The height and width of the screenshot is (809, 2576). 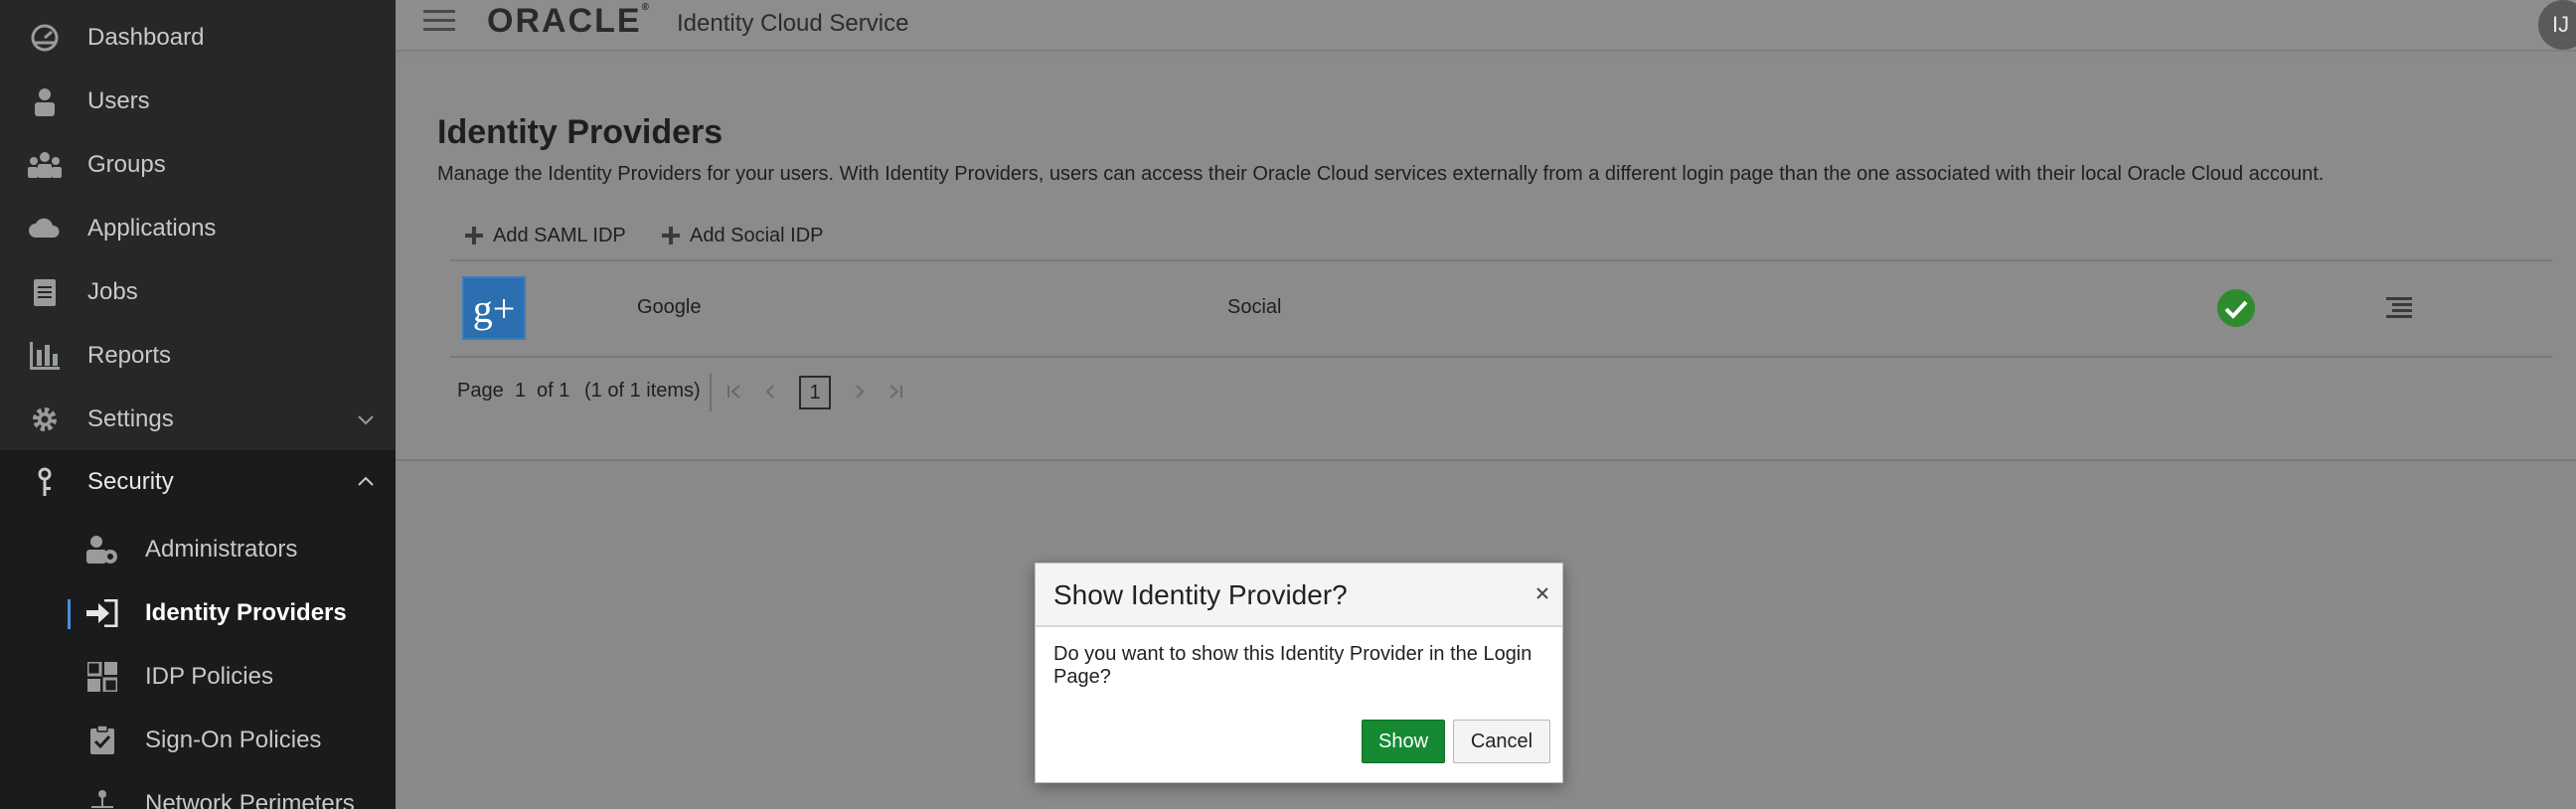 I want to click on sidebar-item-settings: Settings, so click(x=198, y=420).